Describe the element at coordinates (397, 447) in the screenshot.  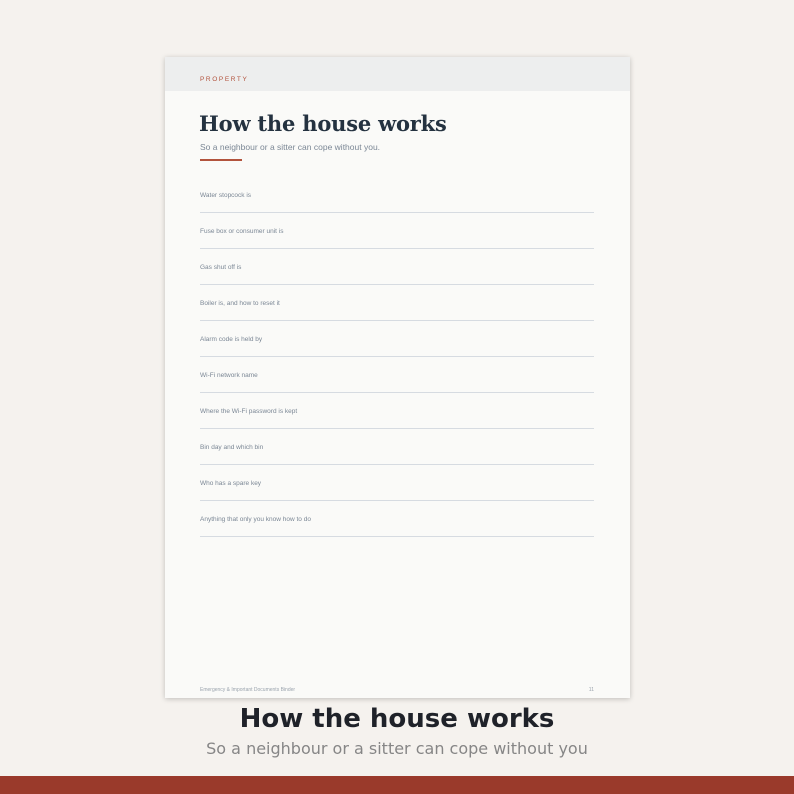
I see `field-row-bin-day: Bin day and which bin` at that location.